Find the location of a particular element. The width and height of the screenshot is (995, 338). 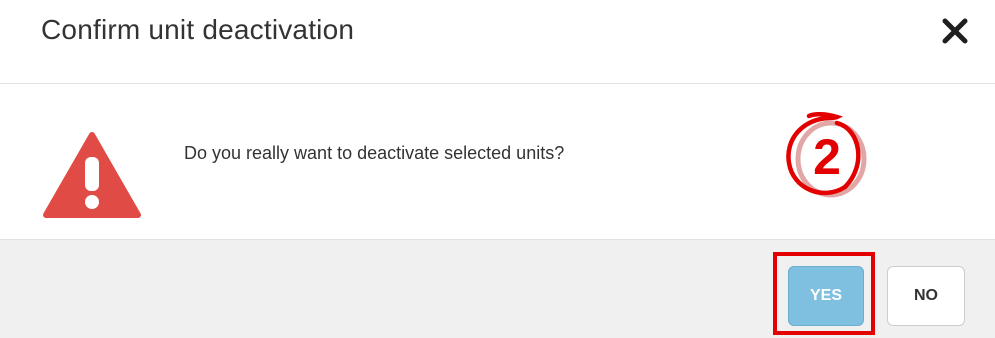

no-button: NO is located at coordinates (926, 296).